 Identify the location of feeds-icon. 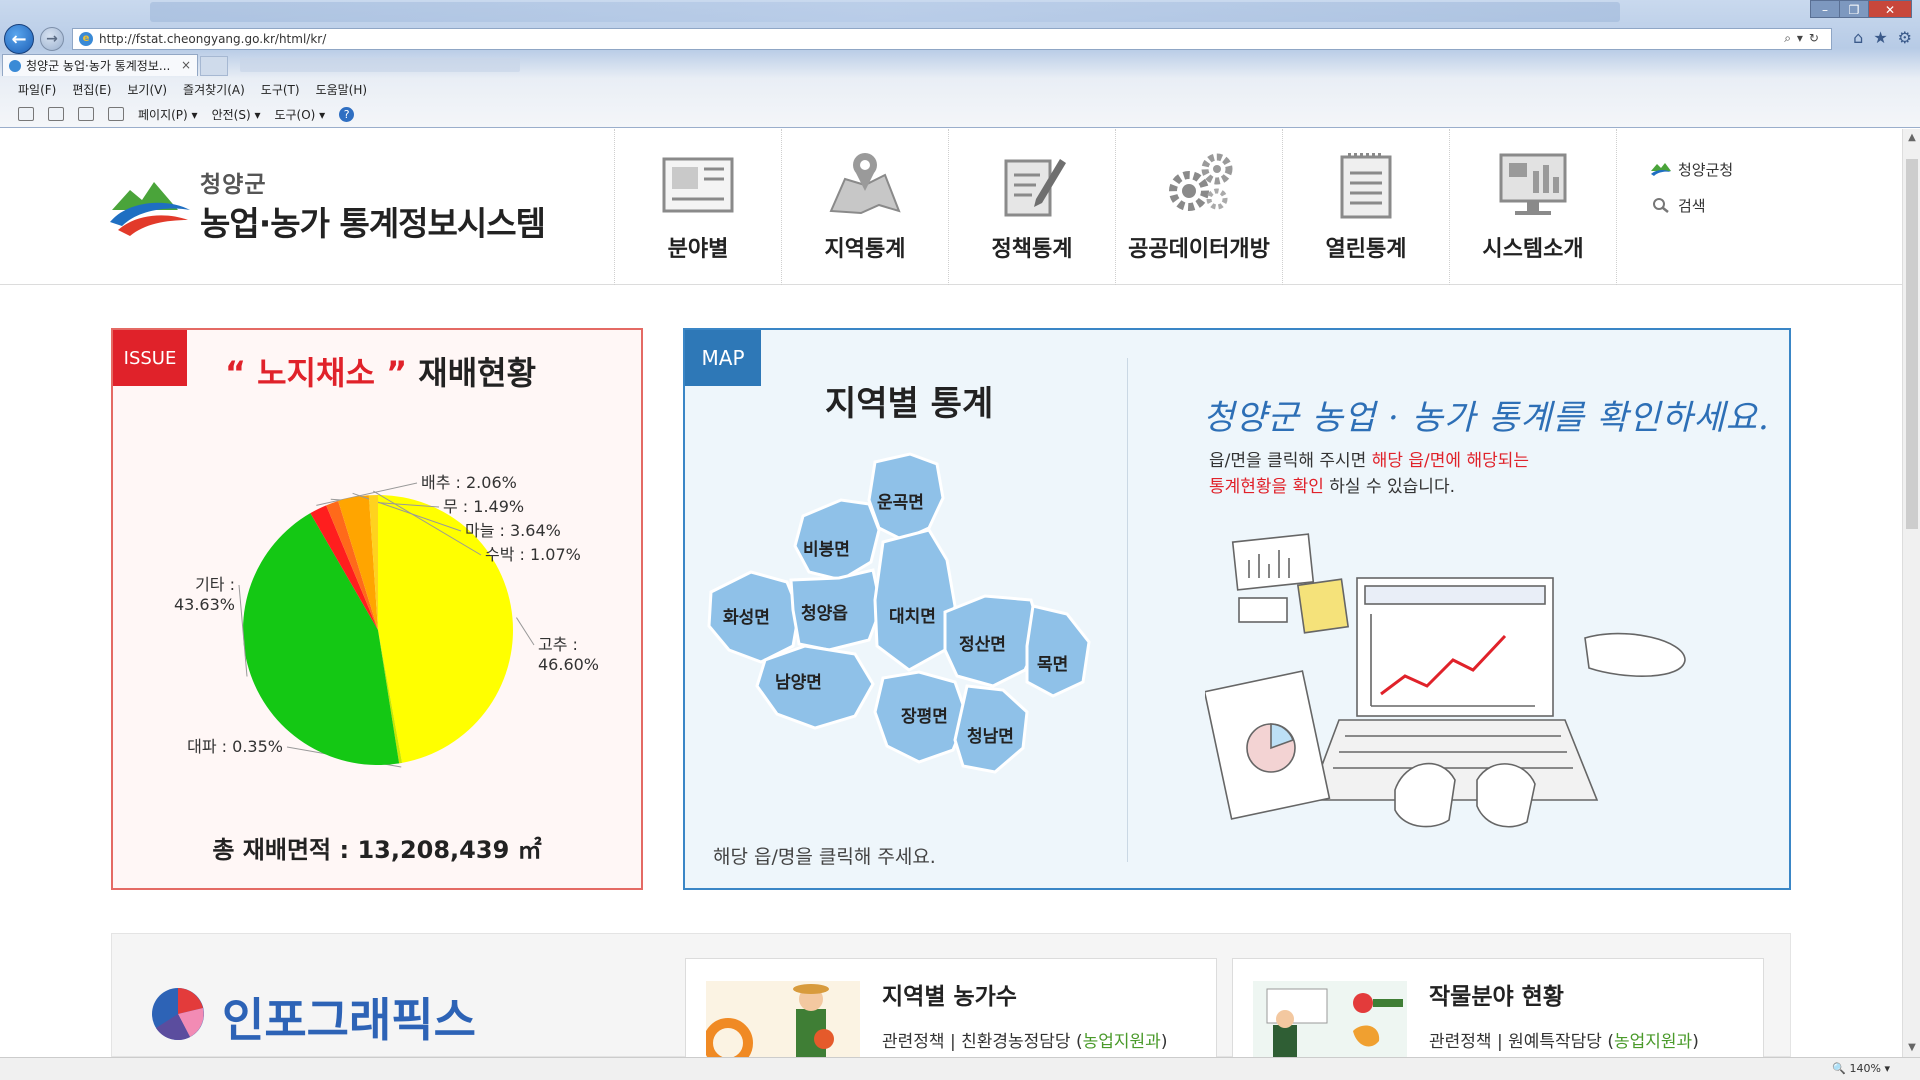
(56, 114).